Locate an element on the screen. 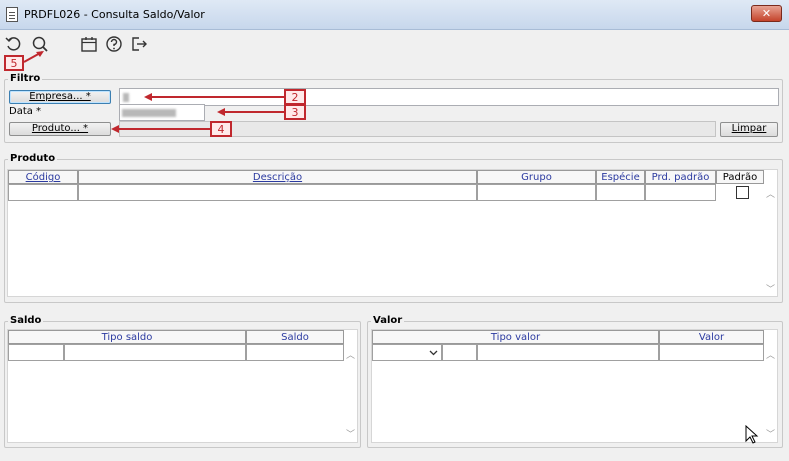 The width and height of the screenshot is (789, 461). col-saldo: Saldo is located at coordinates (295, 337).